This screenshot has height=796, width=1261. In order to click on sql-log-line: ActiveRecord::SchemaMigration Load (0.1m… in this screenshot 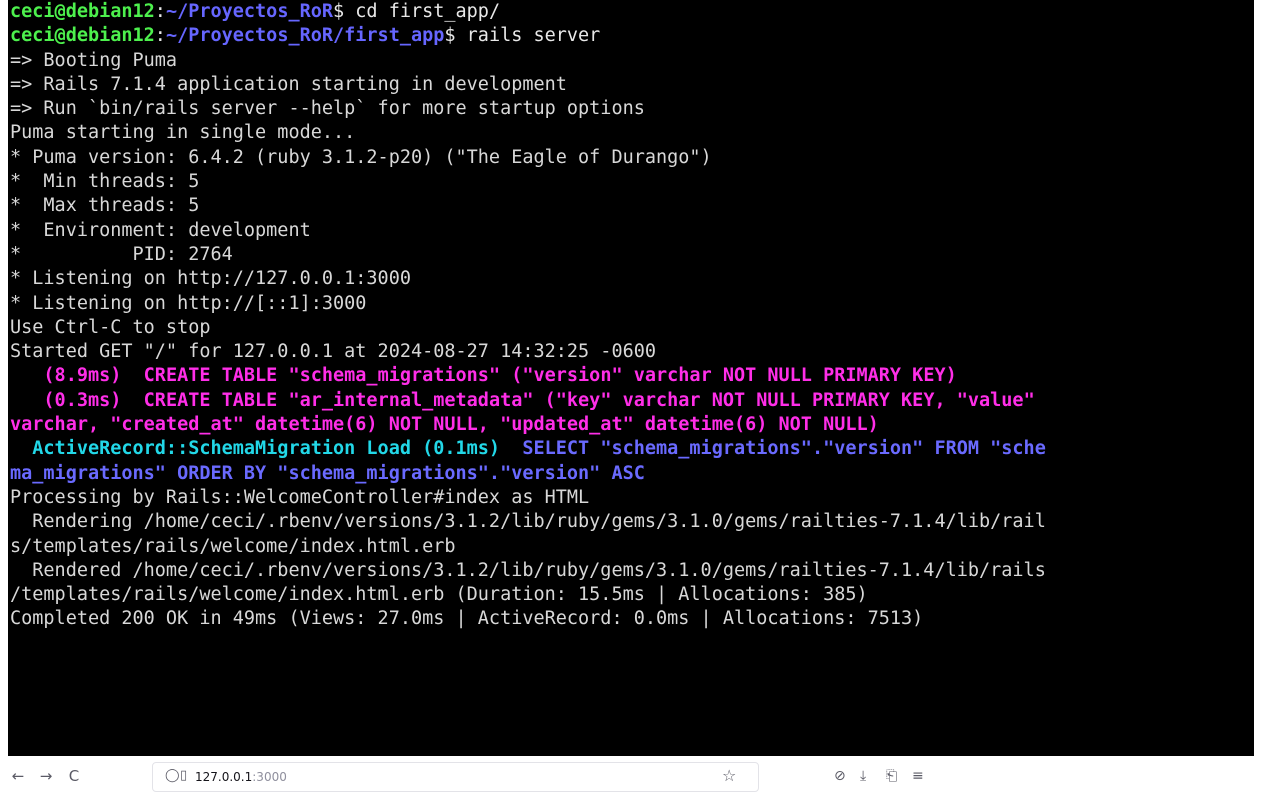, I will do `click(632, 449)`.